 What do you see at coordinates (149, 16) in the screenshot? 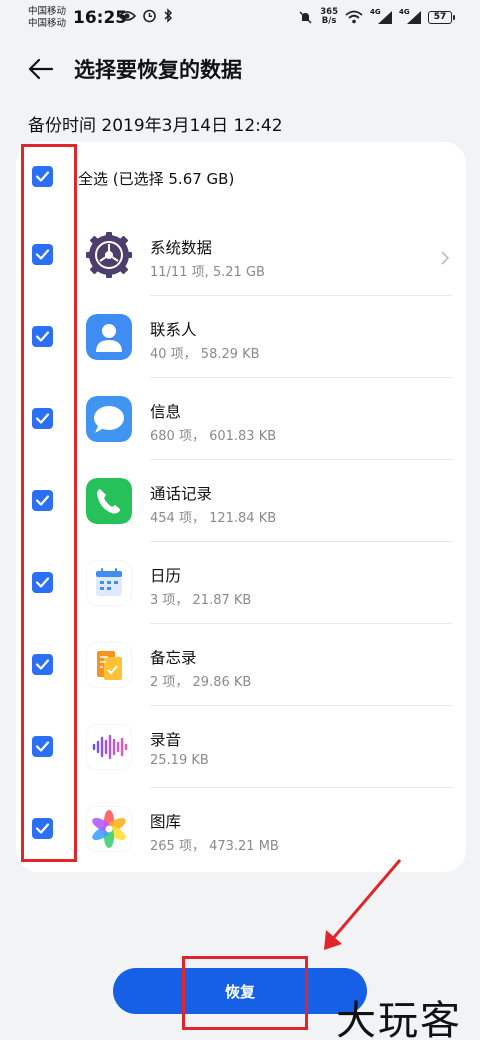
I see `alarm-icon` at bounding box center [149, 16].